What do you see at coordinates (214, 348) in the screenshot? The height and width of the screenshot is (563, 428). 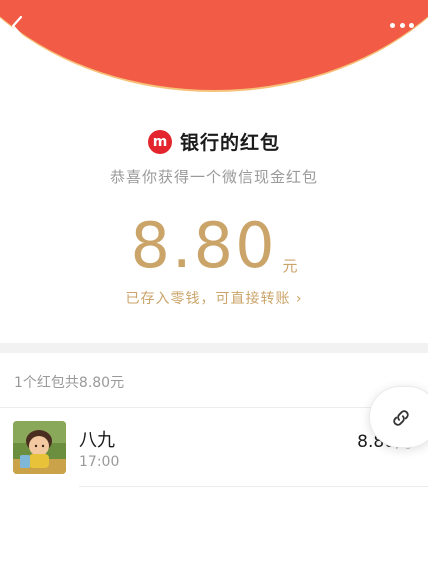 I see `section-divider` at bounding box center [214, 348].